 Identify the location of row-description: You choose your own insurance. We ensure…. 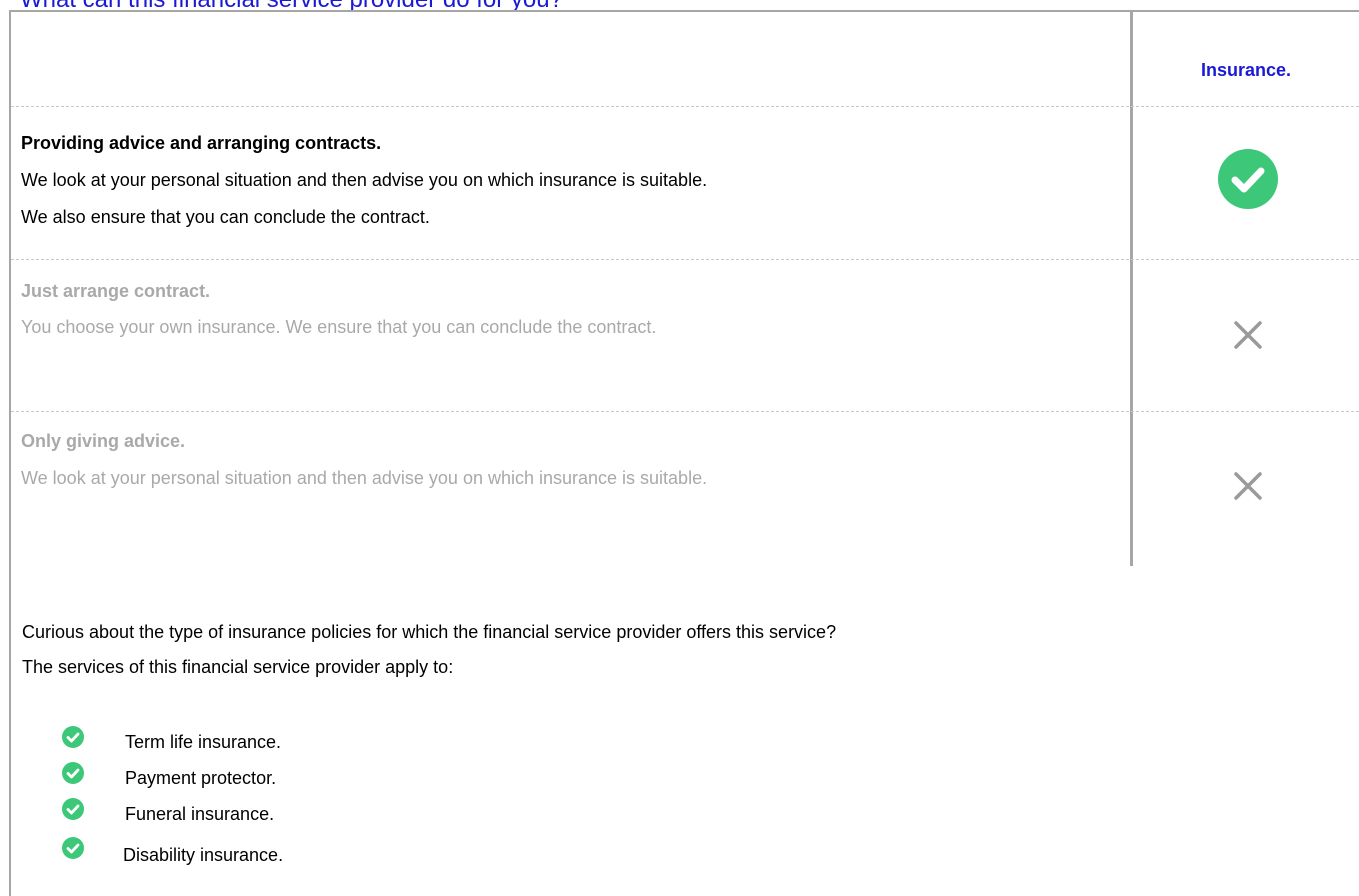
(339, 327).